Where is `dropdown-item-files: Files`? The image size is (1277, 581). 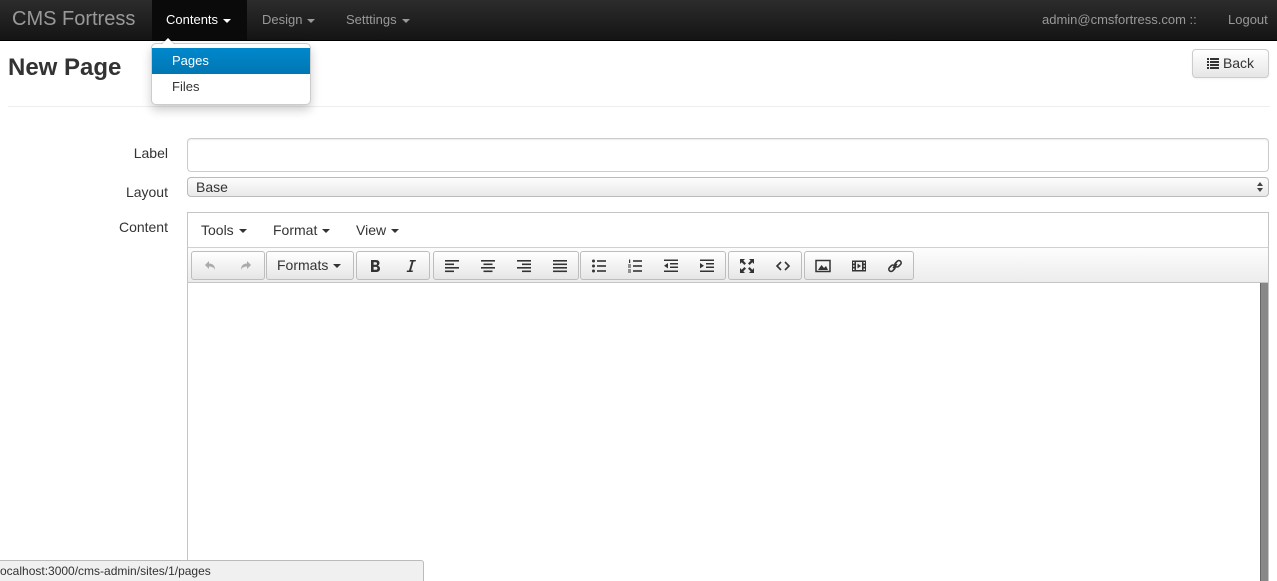
dropdown-item-files: Files is located at coordinates (231, 87).